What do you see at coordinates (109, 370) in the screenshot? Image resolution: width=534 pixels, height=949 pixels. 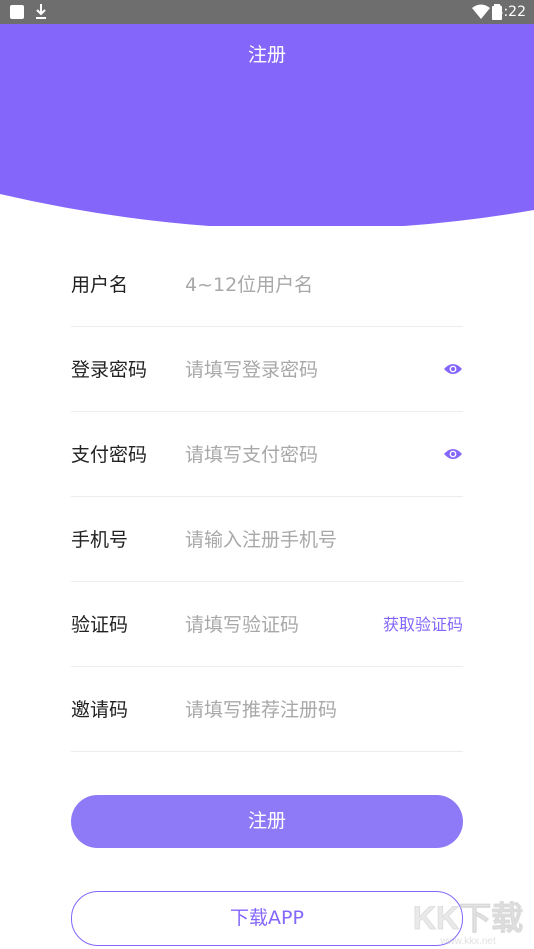 I see `login-password-label: 登录密码` at bounding box center [109, 370].